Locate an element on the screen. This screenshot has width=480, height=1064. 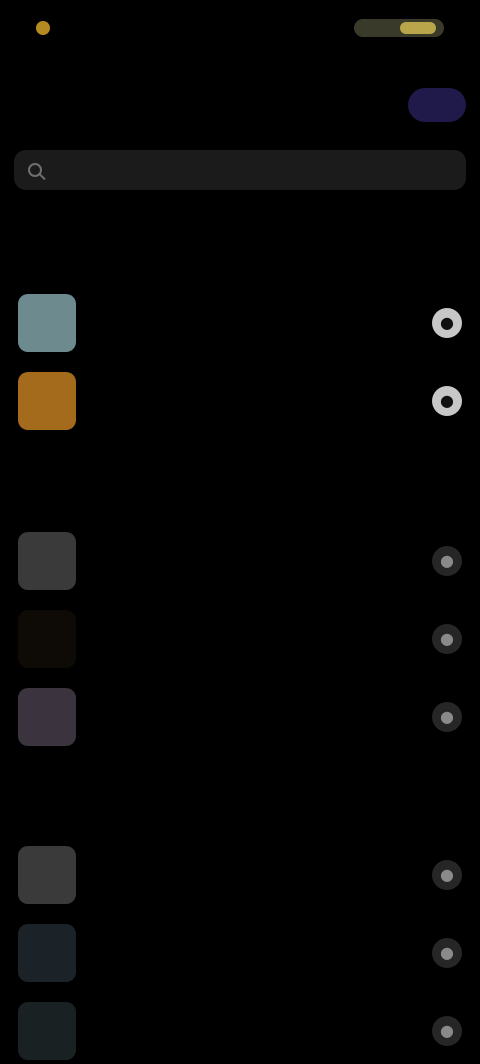
search-bar is located at coordinates (240, 170).